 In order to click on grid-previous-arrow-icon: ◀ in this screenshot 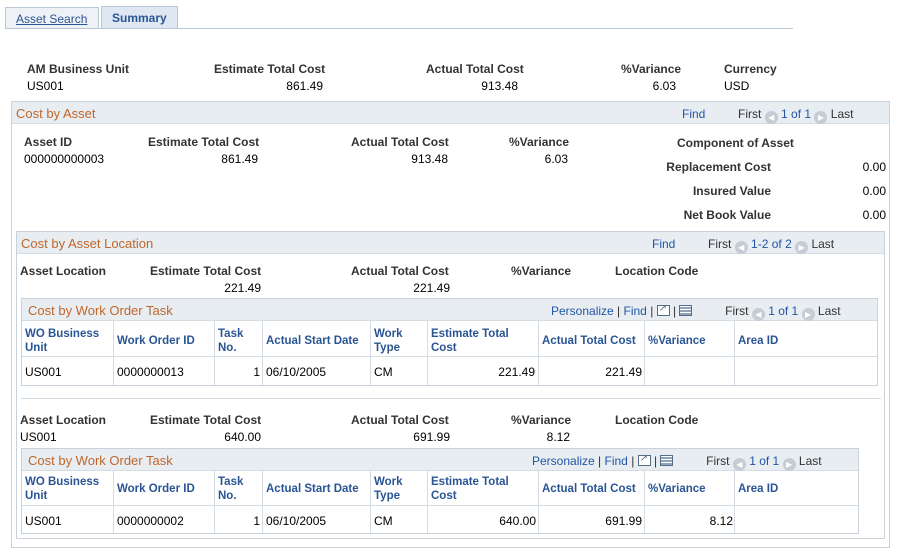, I will do `click(758, 314)`.